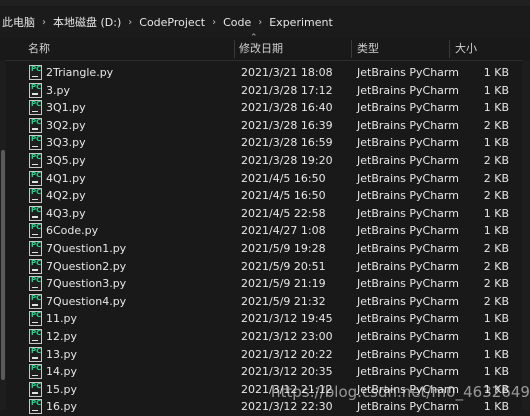 The image size is (530, 416). I want to click on column-header-type: 类型, so click(368, 49).